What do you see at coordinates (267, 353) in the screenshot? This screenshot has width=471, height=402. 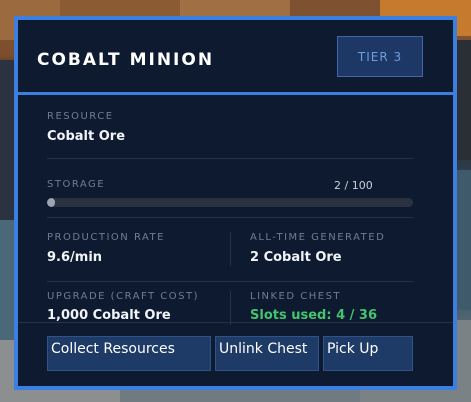 I see `unlink-chest-button: Unlink Chest` at bounding box center [267, 353].